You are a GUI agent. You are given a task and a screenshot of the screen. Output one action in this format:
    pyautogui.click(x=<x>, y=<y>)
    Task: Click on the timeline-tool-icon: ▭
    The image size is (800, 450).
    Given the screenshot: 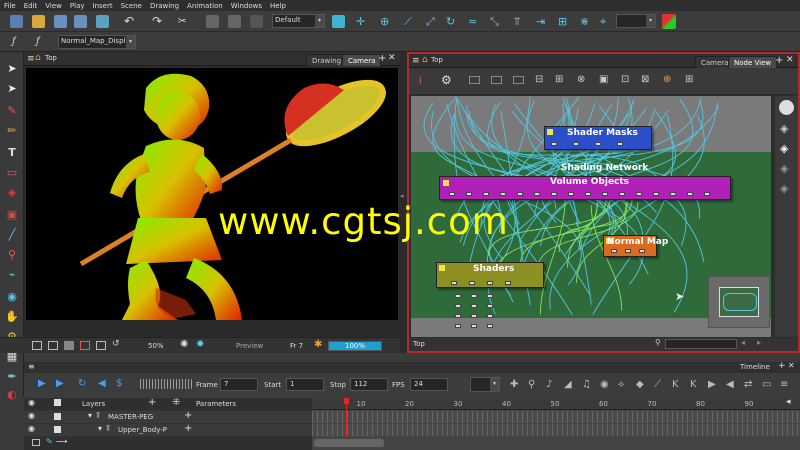 What is the action you would take?
    pyautogui.click(x=766, y=384)
    